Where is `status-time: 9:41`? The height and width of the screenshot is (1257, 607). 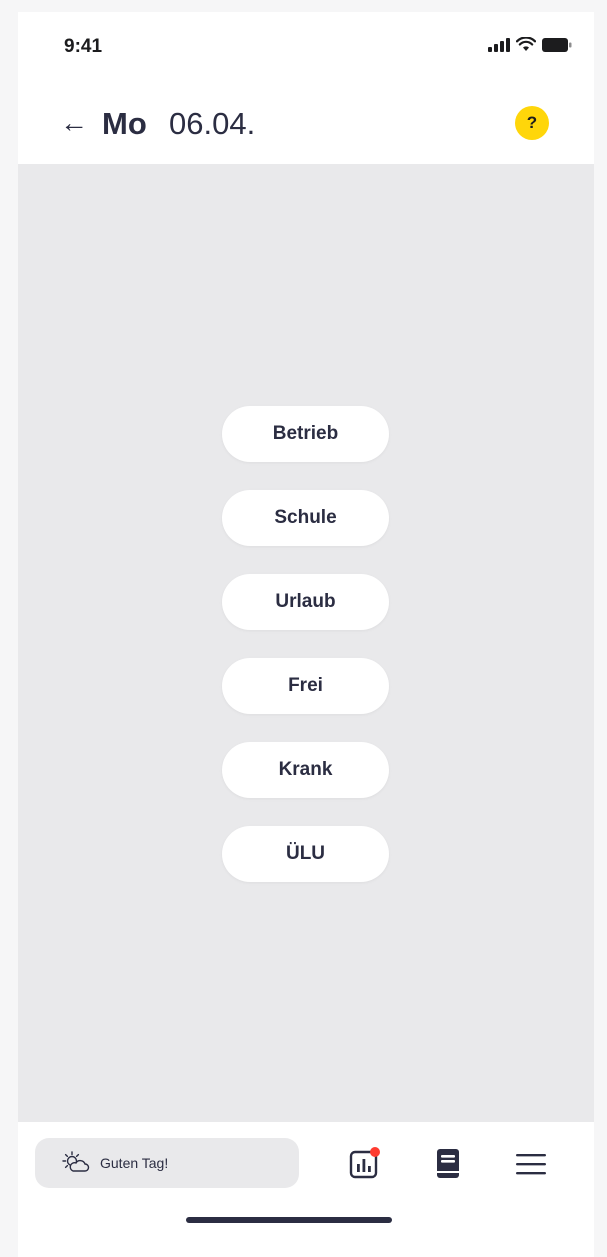
status-time: 9:41 is located at coordinates (83, 46).